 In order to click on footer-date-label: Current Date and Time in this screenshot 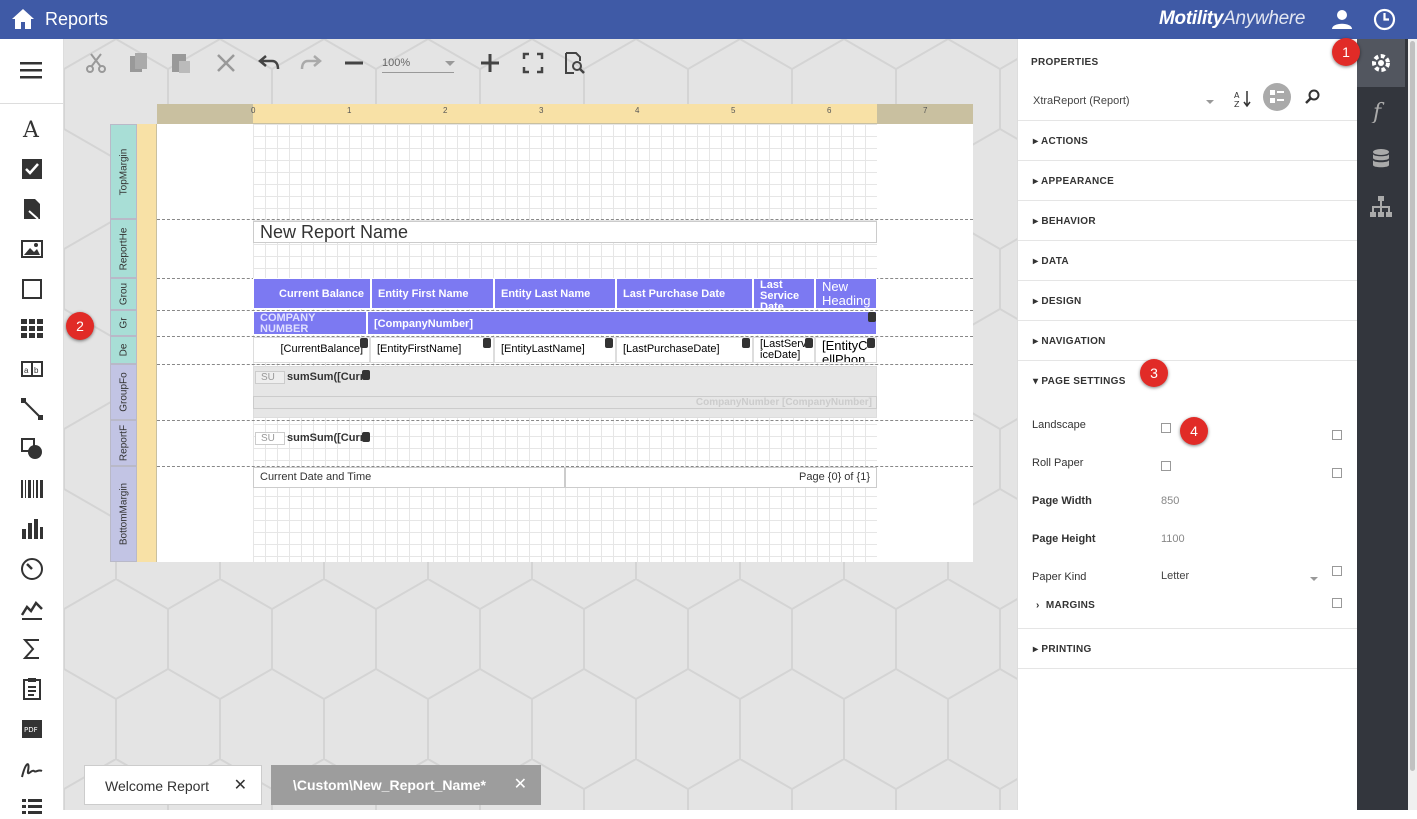, I will do `click(409, 477)`.